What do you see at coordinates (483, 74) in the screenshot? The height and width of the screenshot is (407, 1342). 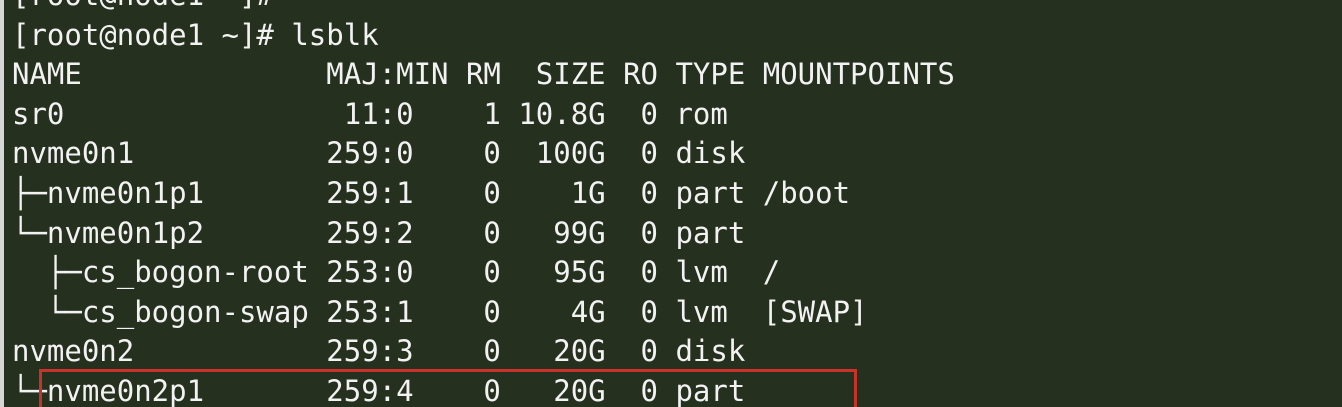 I see `terminal-line-header: NAME MAJ:MIN RM SIZE RO TYPE MOUNTPOINTS` at bounding box center [483, 74].